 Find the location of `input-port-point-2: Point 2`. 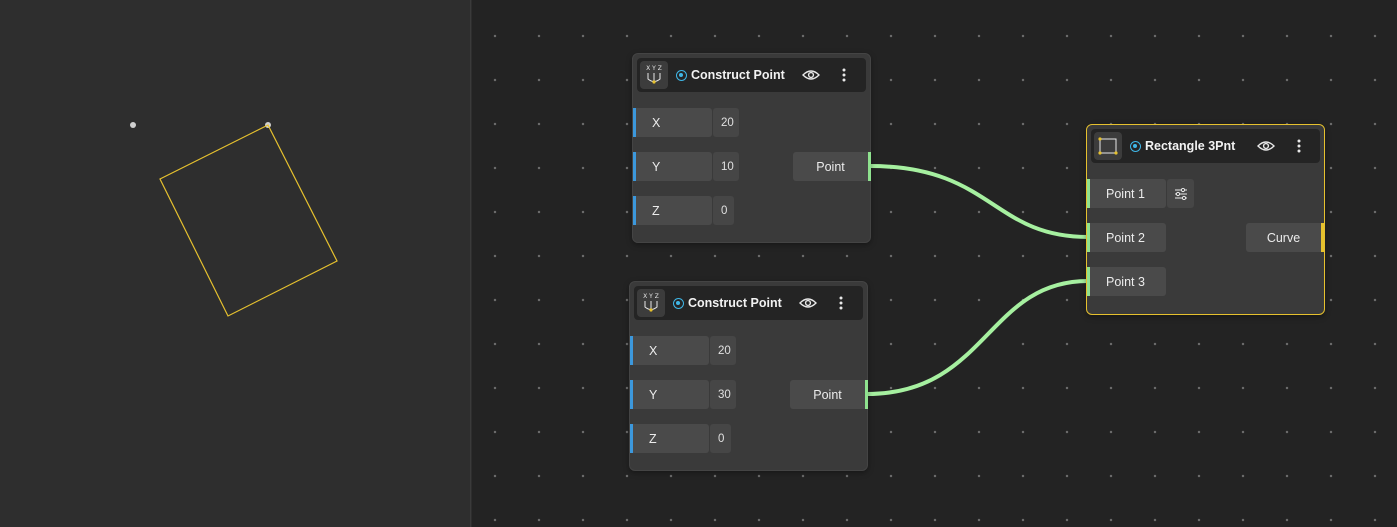

input-port-point-2: Point 2 is located at coordinates (1126, 237).